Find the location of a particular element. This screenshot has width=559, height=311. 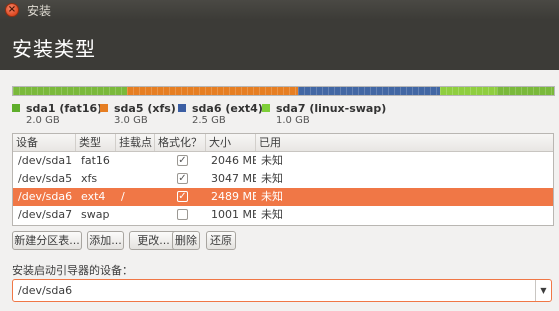

cell-device: /dev/sda1 is located at coordinates (45, 160).